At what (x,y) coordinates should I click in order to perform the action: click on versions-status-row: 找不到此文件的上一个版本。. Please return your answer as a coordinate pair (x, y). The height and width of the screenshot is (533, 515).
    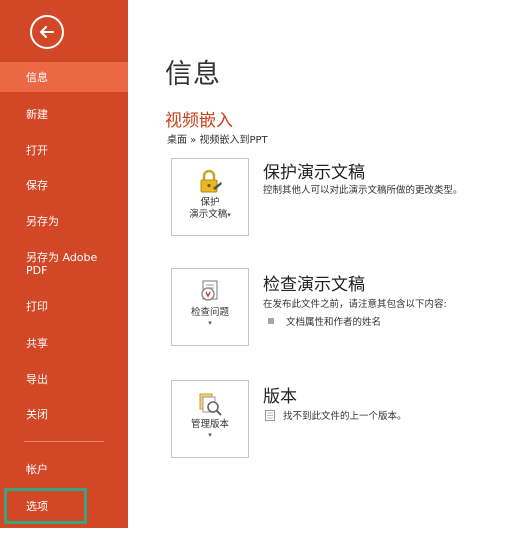
    Looking at the image, I should click on (336, 415).